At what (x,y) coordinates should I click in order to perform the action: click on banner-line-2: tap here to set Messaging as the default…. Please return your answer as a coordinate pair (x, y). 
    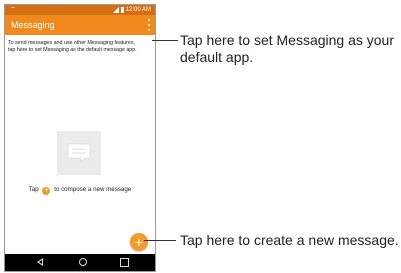
    Looking at the image, I should click on (72, 50).